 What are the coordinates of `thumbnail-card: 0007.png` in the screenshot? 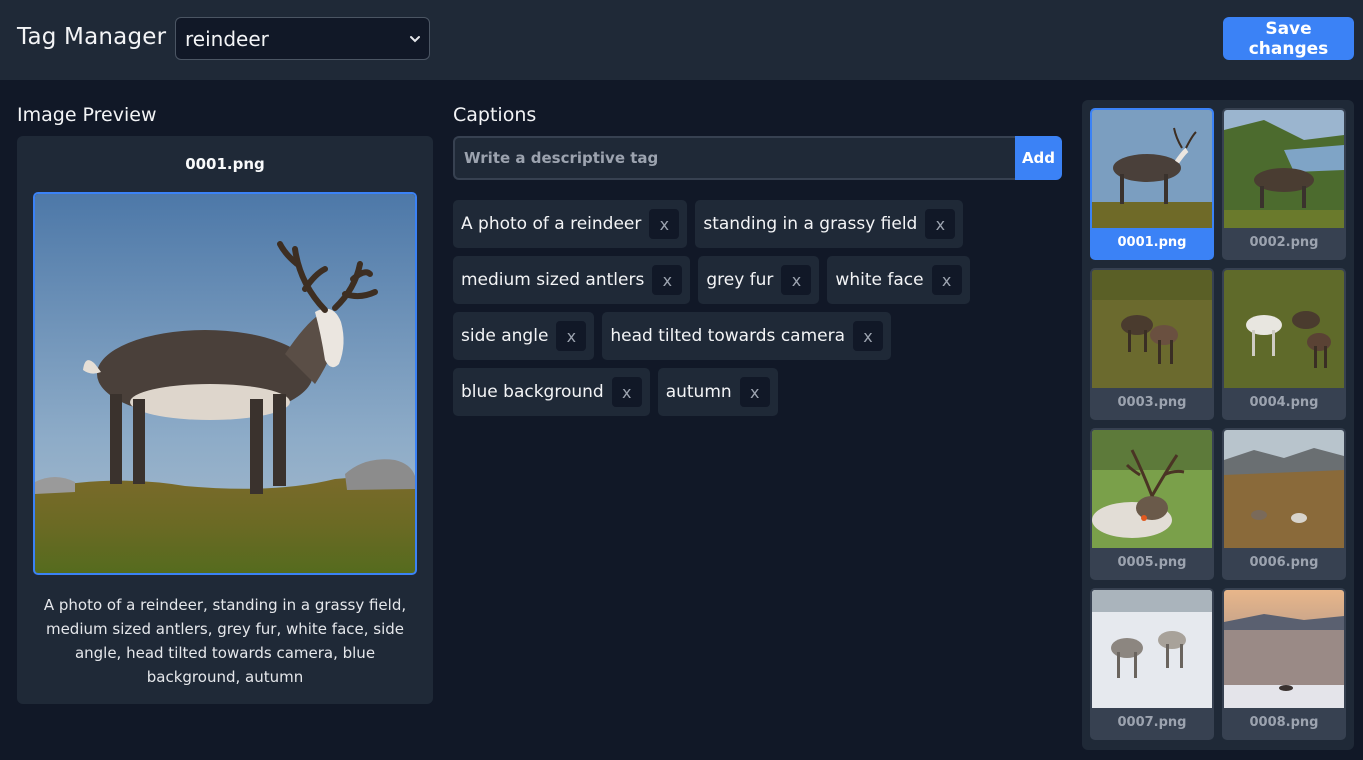 It's located at (1152, 664).